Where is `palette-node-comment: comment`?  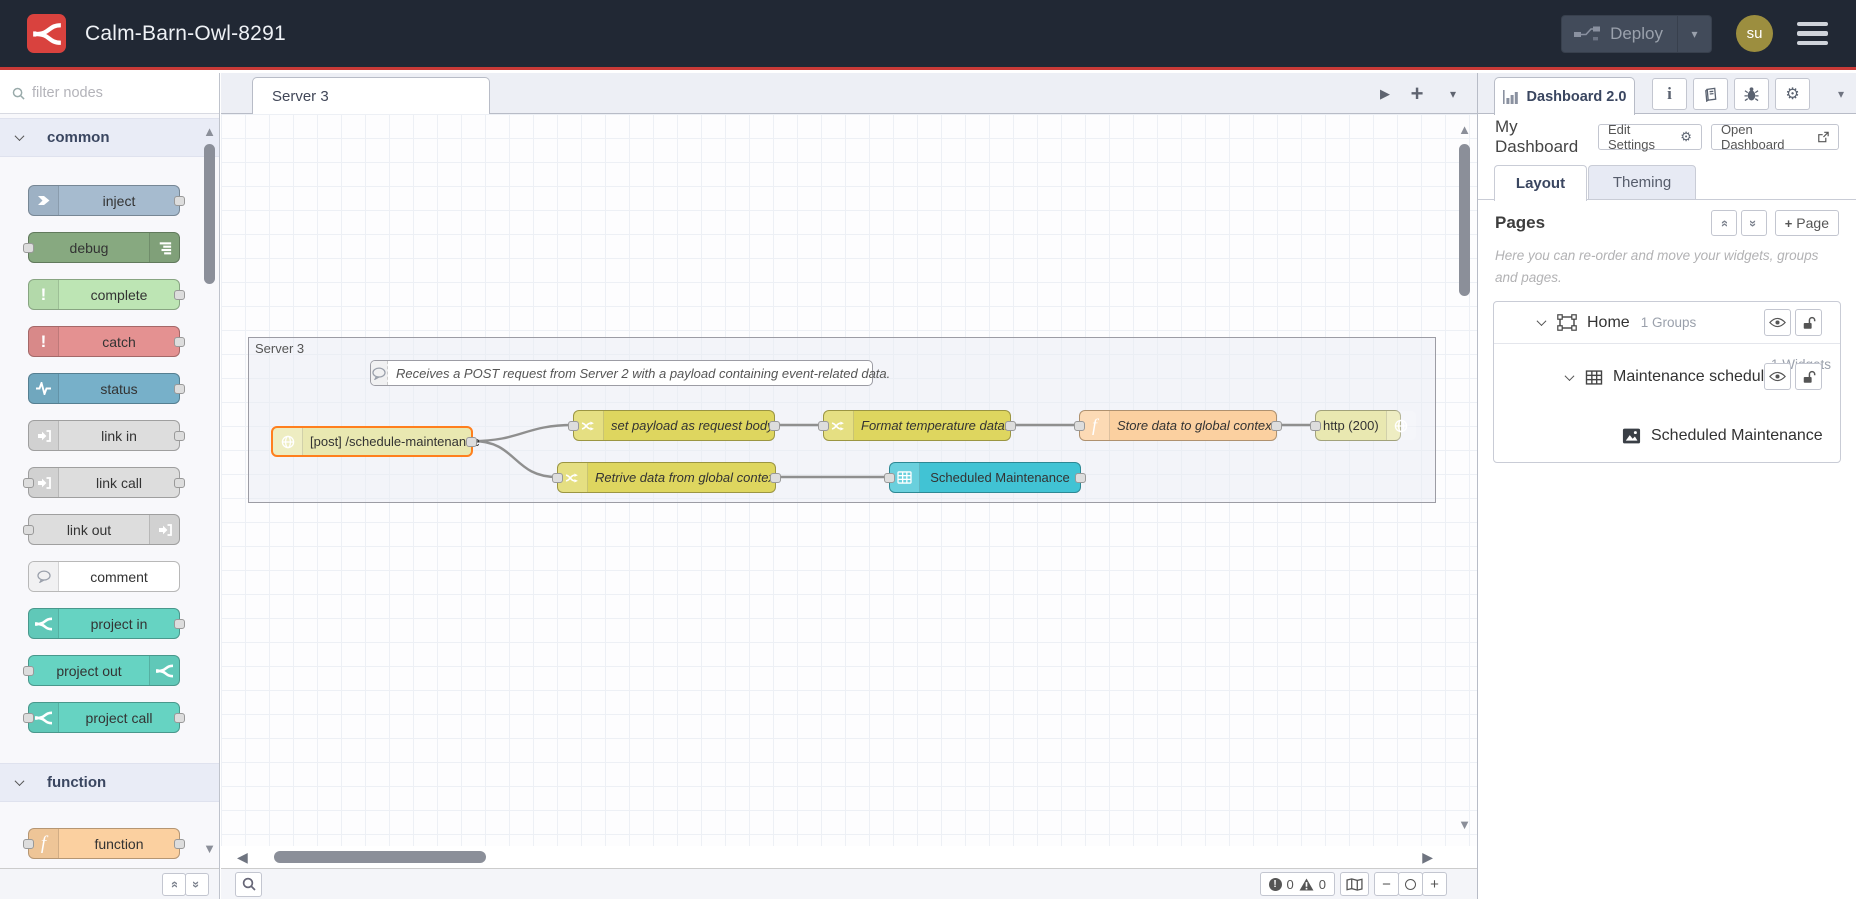 palette-node-comment: comment is located at coordinates (104, 576).